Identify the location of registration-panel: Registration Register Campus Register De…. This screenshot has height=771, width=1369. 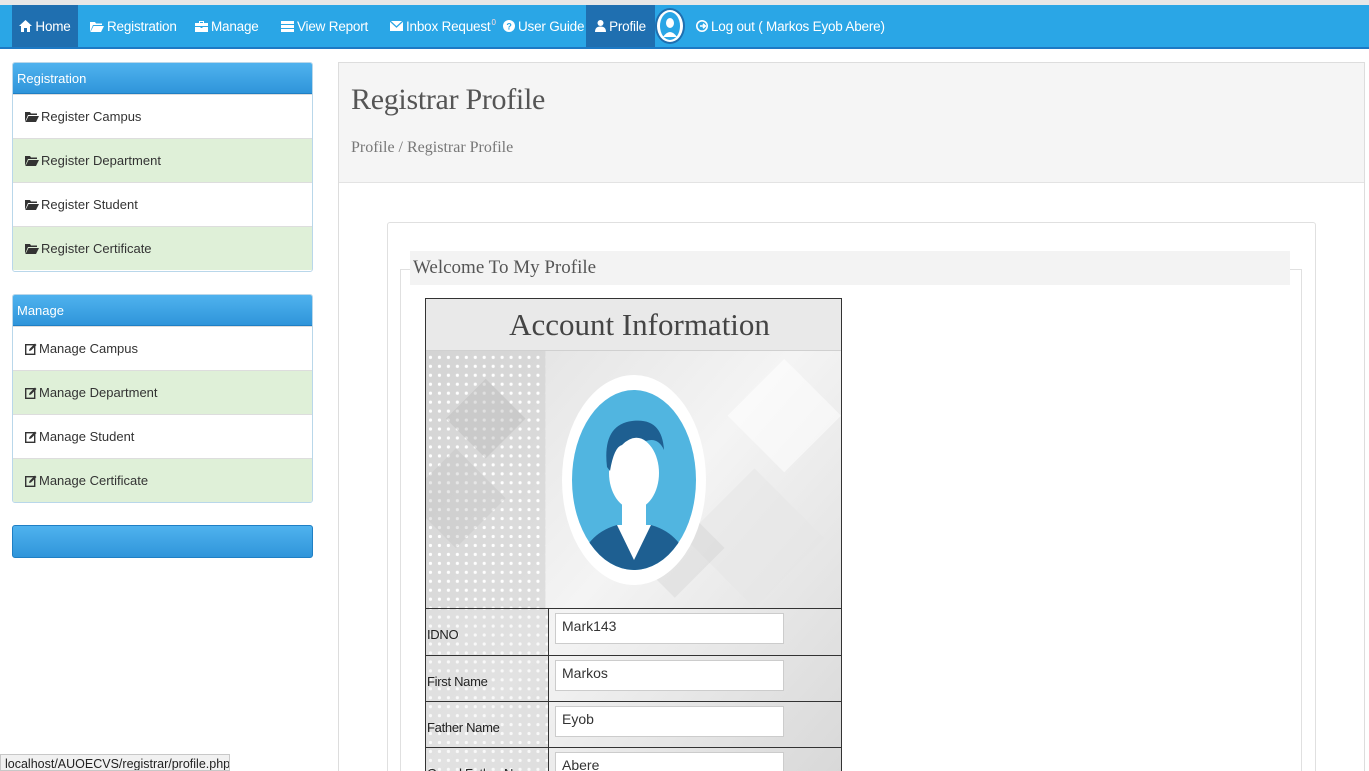
(162, 167).